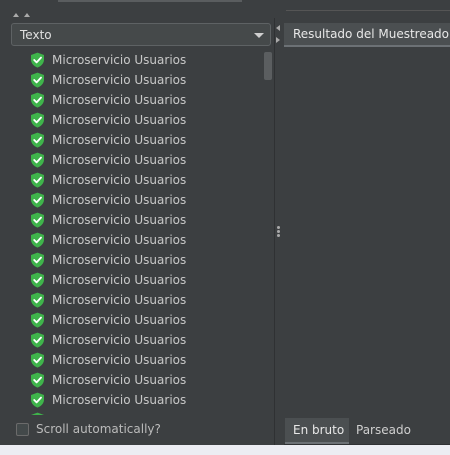  What do you see at coordinates (22, 429) in the screenshot?
I see `scroll-automatically-checkbox` at bounding box center [22, 429].